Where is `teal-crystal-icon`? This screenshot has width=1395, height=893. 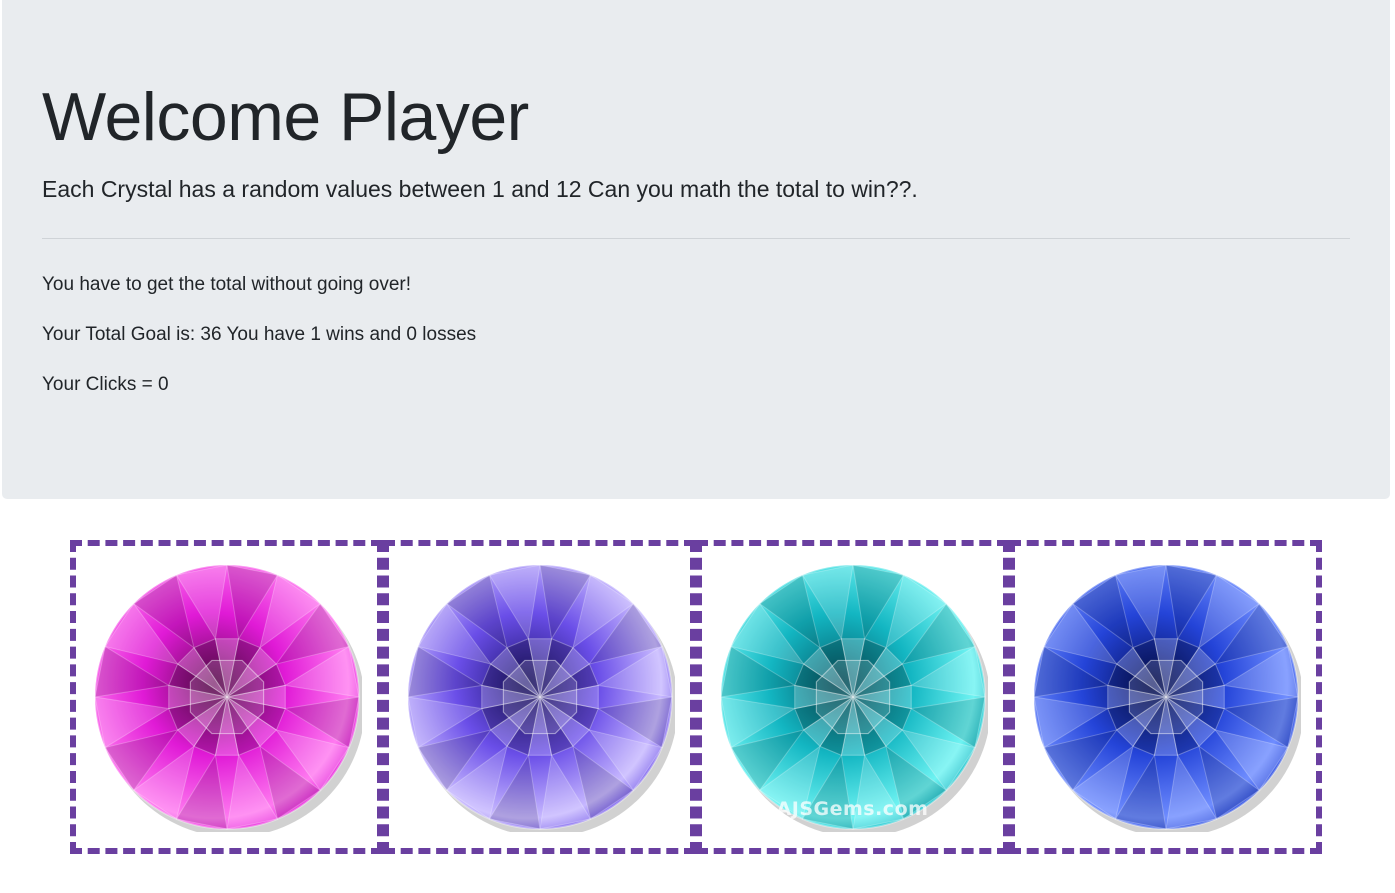 teal-crystal-icon is located at coordinates (853, 697).